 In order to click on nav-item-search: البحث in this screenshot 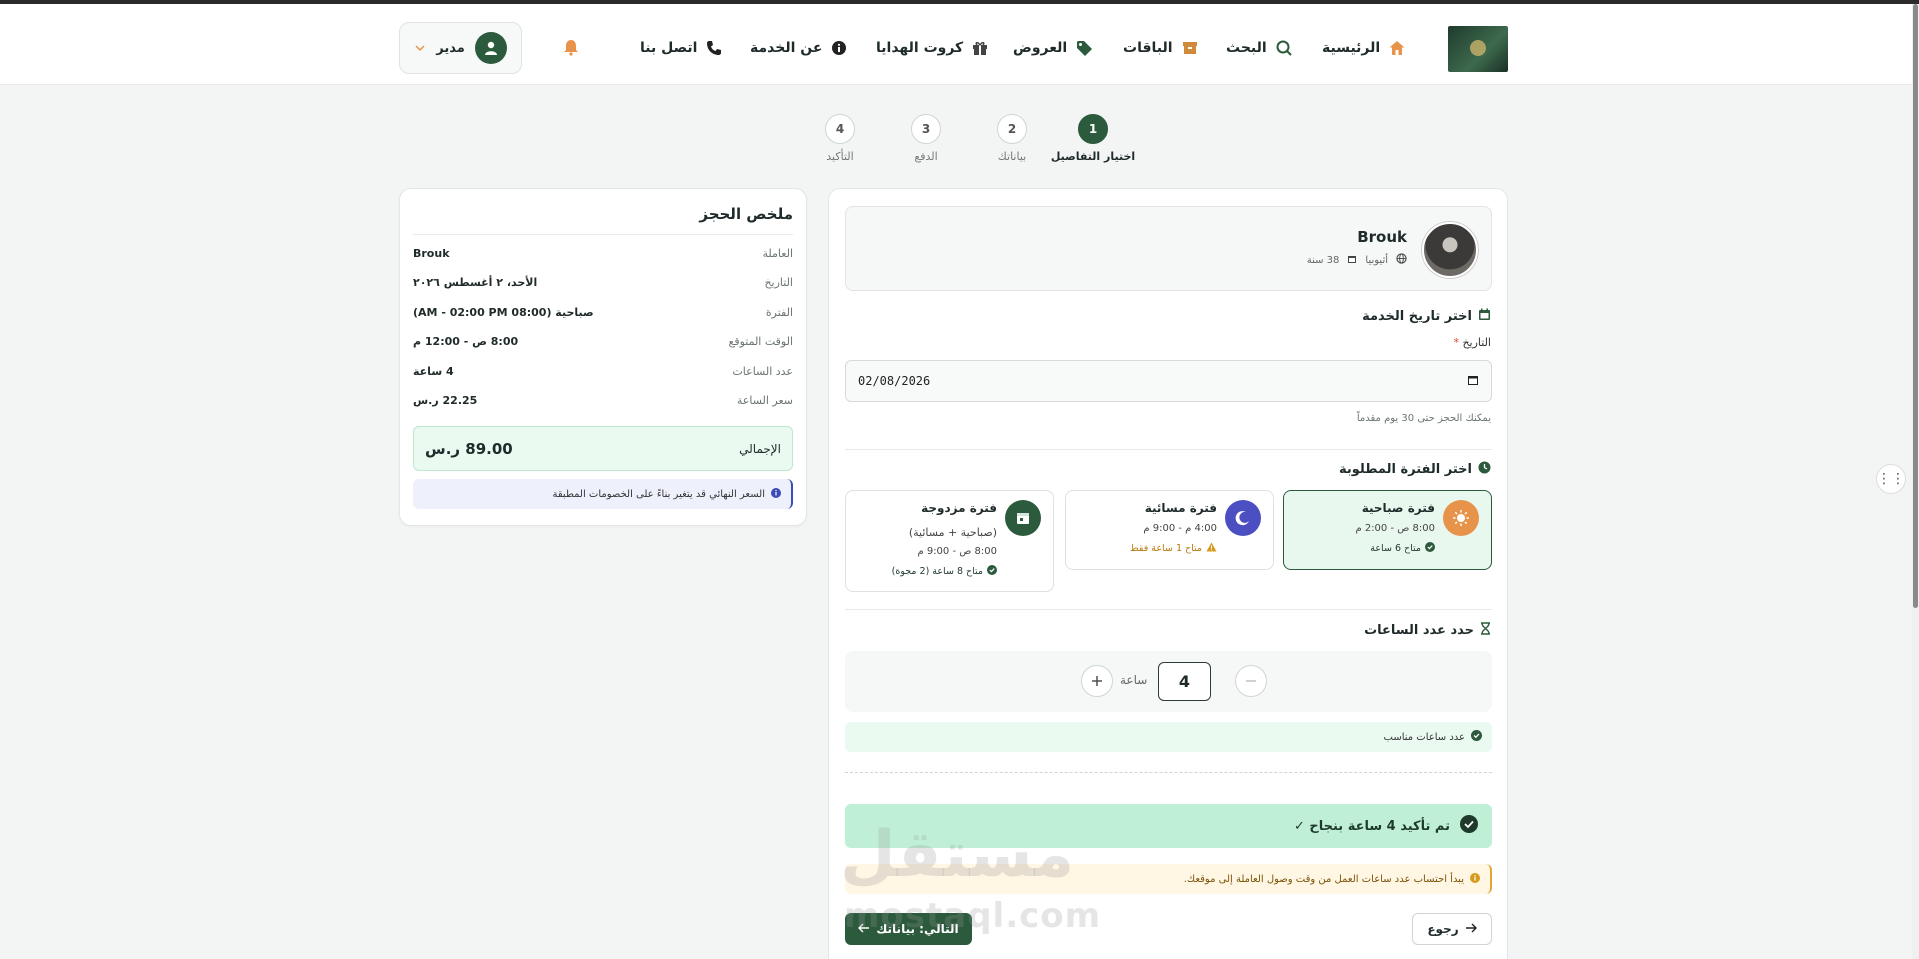, I will do `click(1259, 48)`.